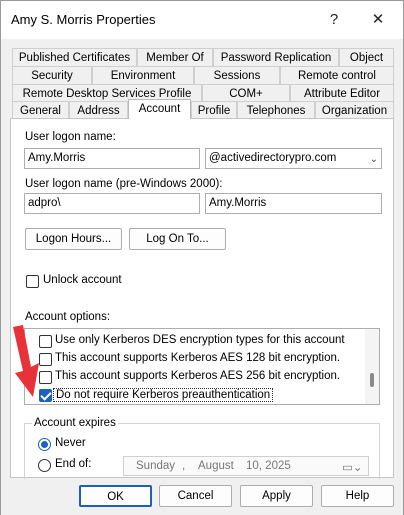 This screenshot has width=404, height=515. Describe the element at coordinates (273, 158) in the screenshot. I see `domain-select-value: @activedirectorypro.com` at that location.